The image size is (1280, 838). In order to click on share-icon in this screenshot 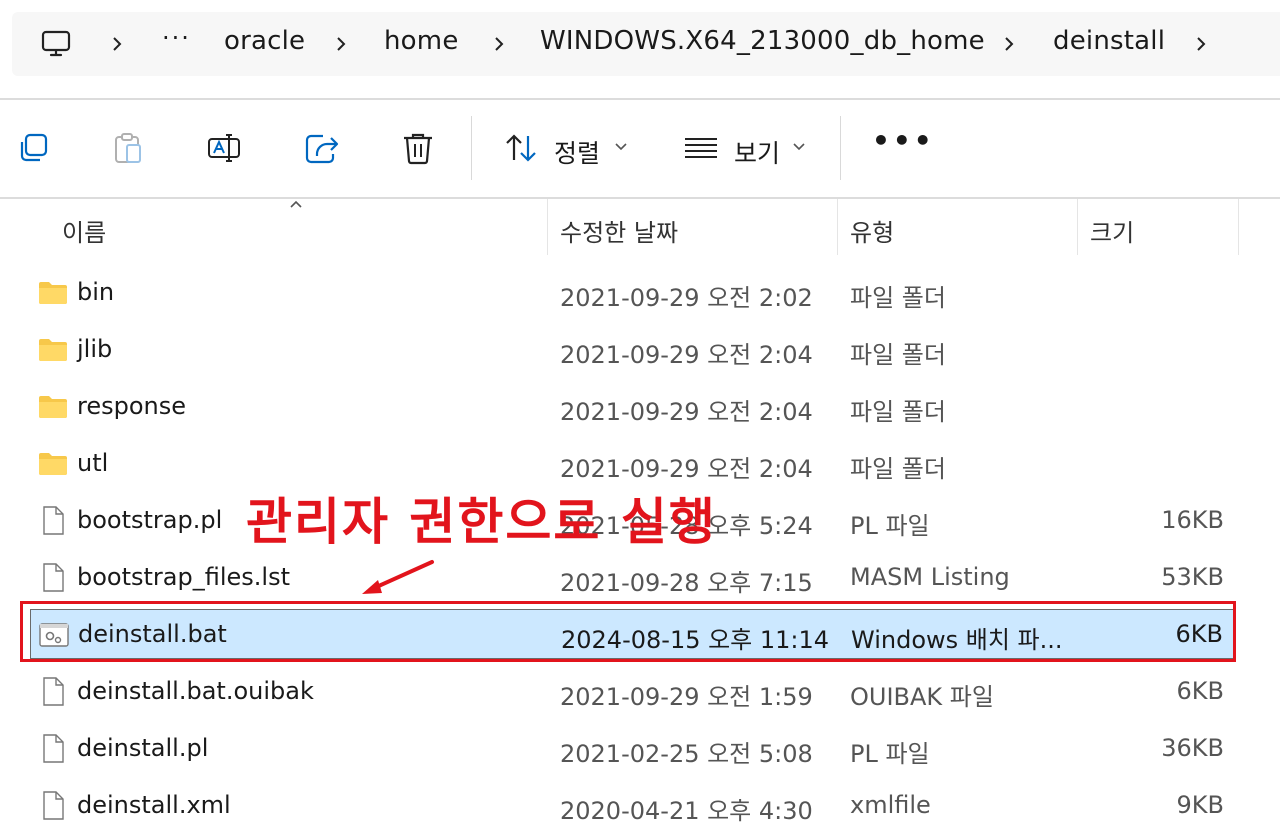, I will do `click(321, 148)`.